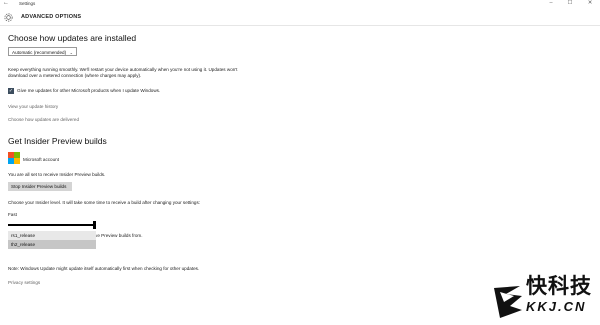  I want to click on dropdown-value: Automatic (recommended), so click(39, 52).